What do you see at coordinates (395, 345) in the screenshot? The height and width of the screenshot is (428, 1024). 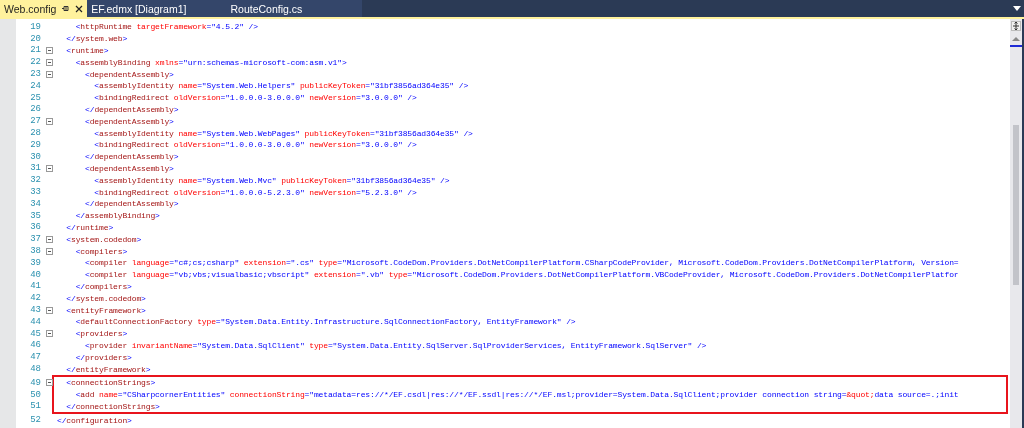 I see `code-line: <provider invariantName="System.Data.SqlClient" type="System.Data.Entity.SqlServer.SqlProviderServices, EntityFramework.SqlServer" />` at bounding box center [395, 345].